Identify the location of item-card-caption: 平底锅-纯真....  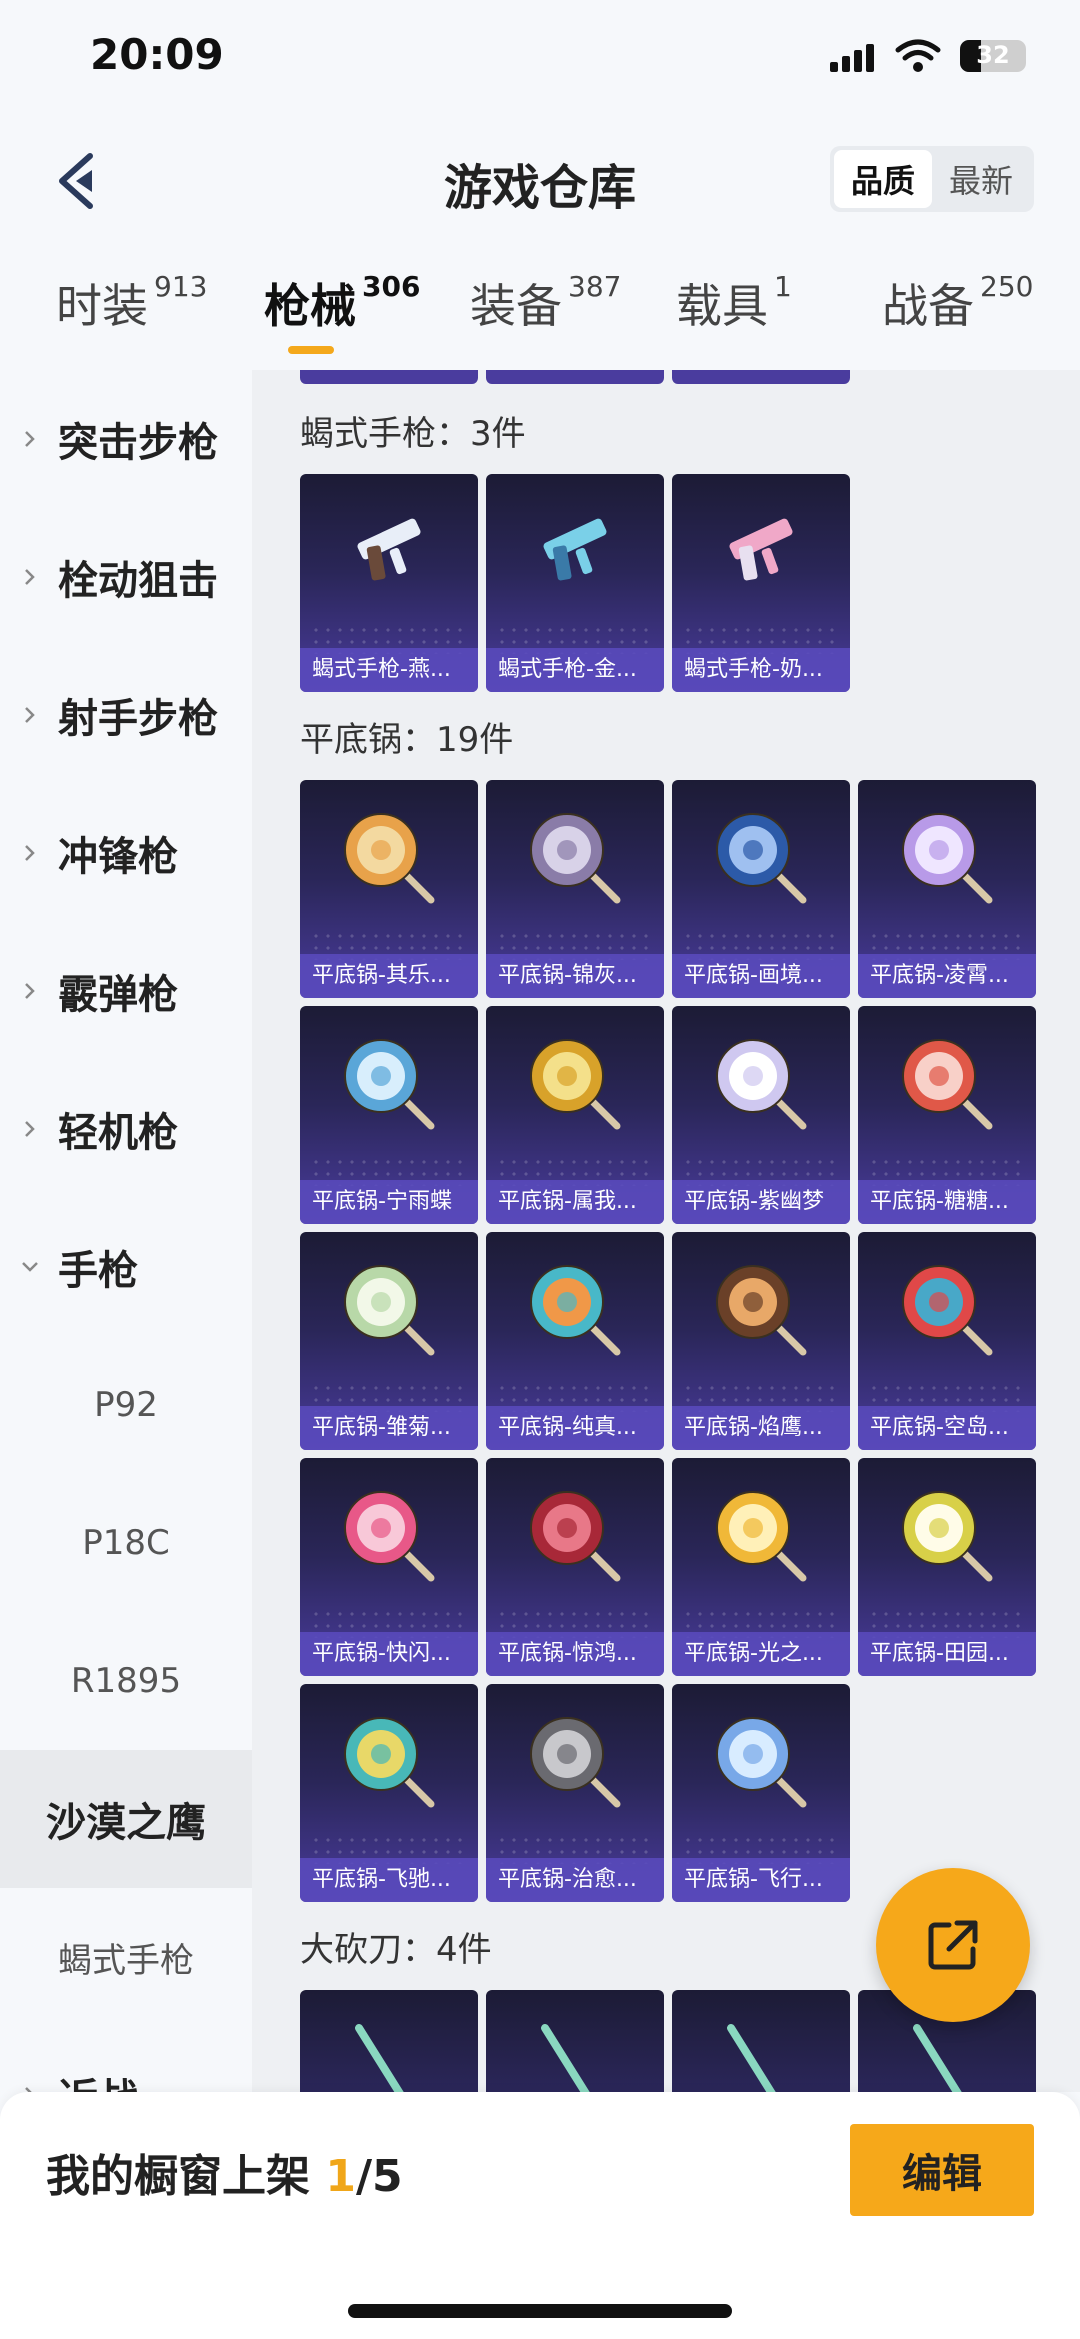
(575, 1428).